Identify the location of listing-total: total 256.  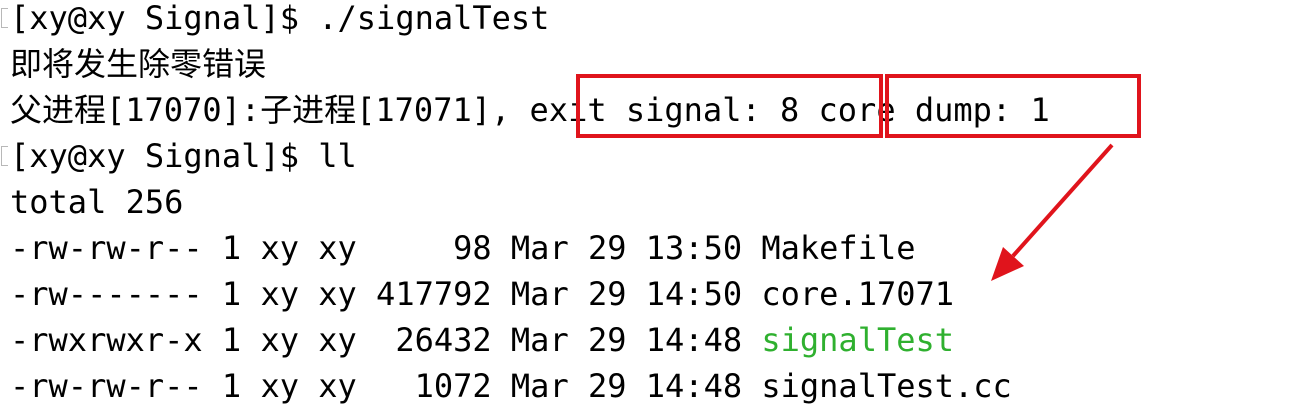
(97, 202).